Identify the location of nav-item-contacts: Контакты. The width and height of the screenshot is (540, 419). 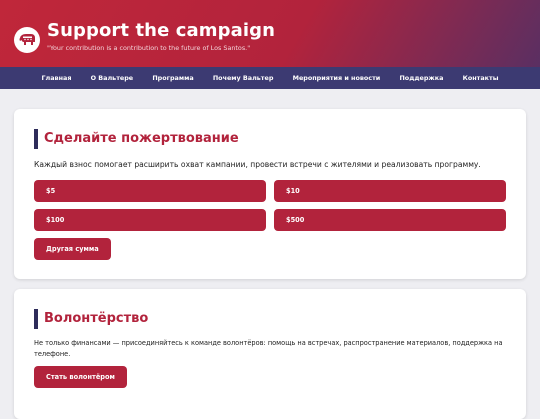
(480, 78).